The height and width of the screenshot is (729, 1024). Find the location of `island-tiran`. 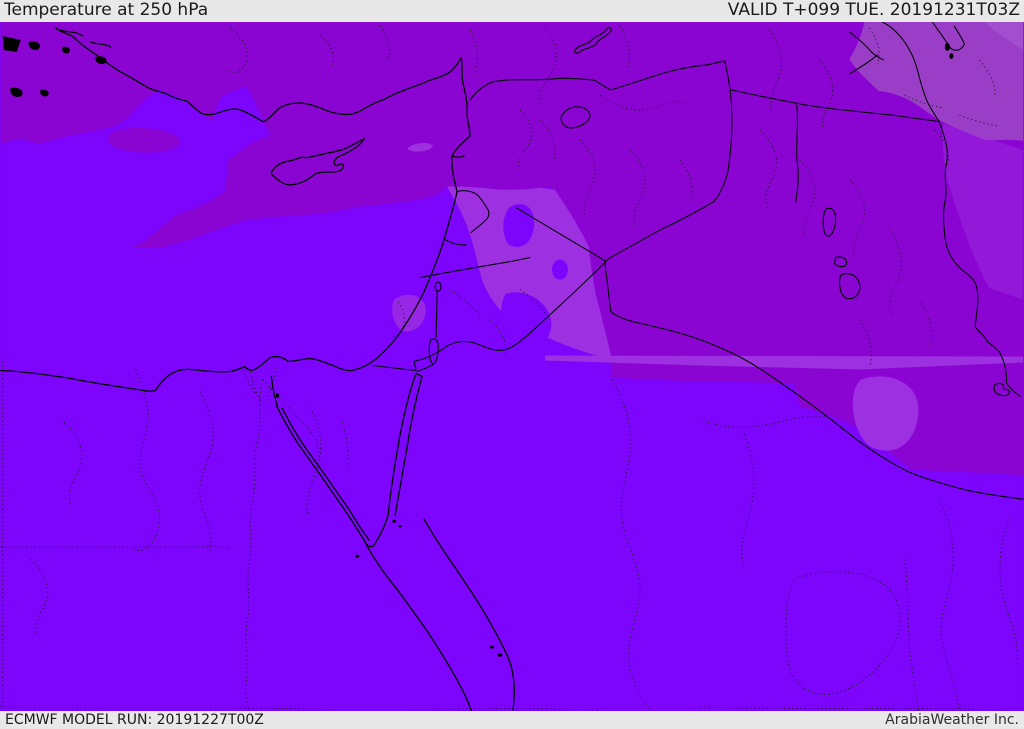

island-tiran is located at coordinates (394, 521).